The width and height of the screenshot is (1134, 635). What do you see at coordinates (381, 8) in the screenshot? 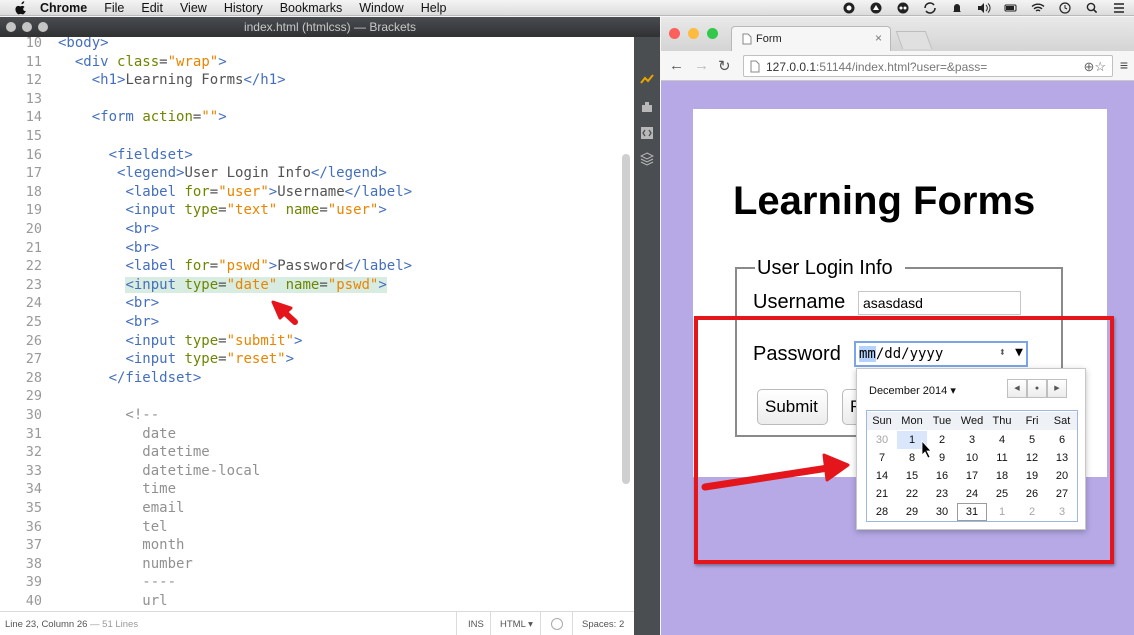
I see `menu-window: Window` at bounding box center [381, 8].